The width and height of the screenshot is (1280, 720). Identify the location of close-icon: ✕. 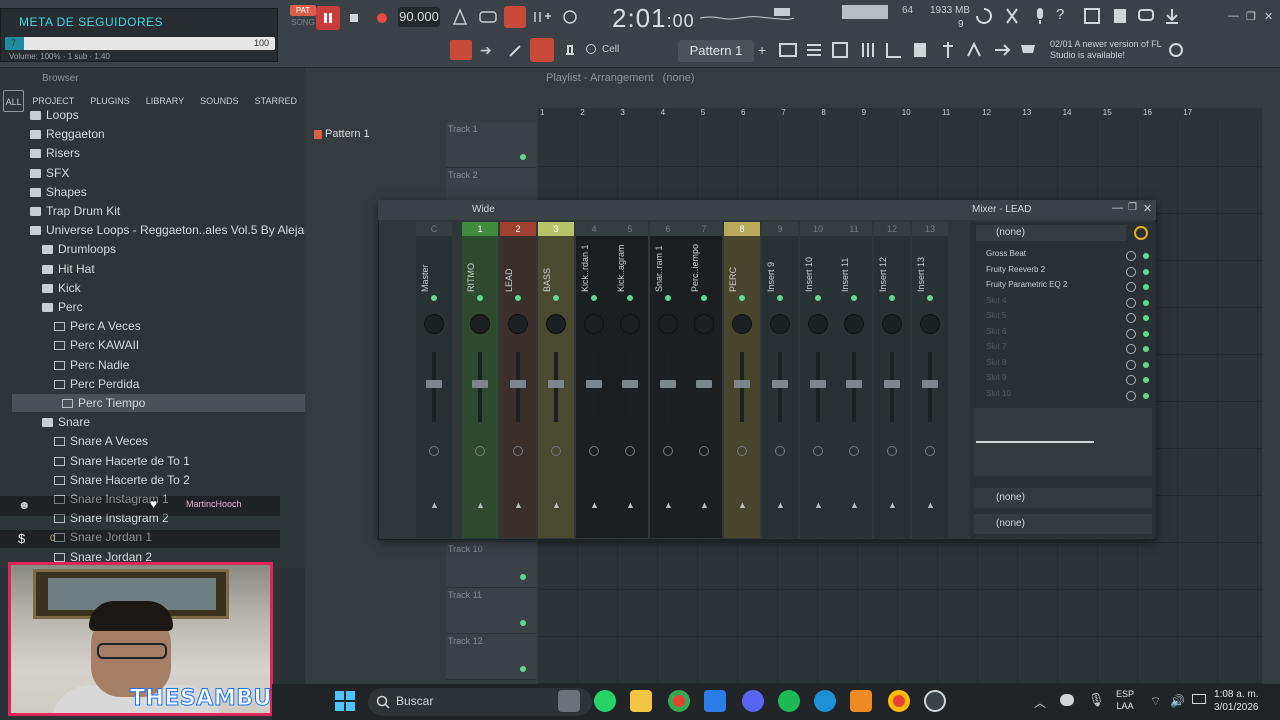
(1268, 16).